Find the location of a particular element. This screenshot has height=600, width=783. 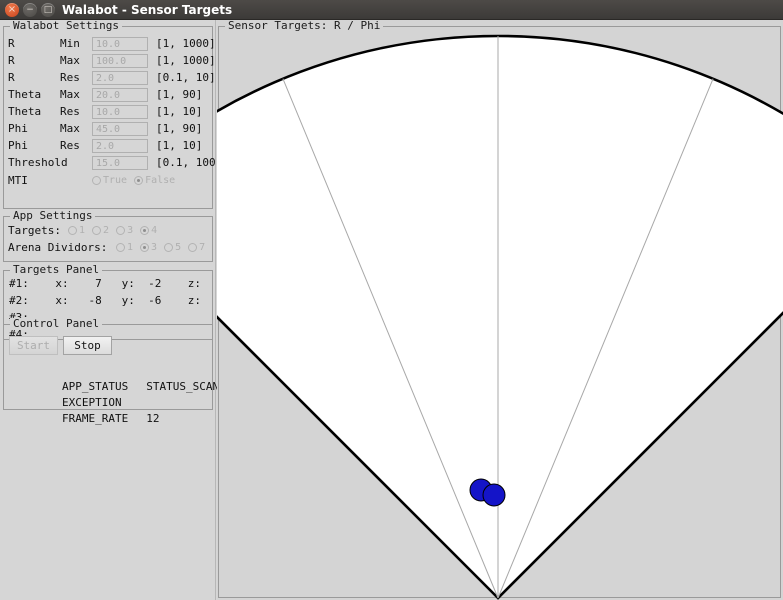

setting-row-threshold: Threshold 15.0 [0.1, 100] is located at coordinates (115, 162).